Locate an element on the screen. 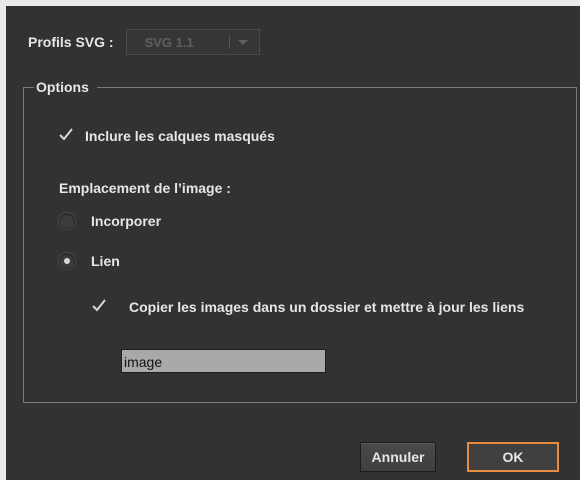 The width and height of the screenshot is (580, 480). svg-profile-select: SVG 1.1 is located at coordinates (192, 42).